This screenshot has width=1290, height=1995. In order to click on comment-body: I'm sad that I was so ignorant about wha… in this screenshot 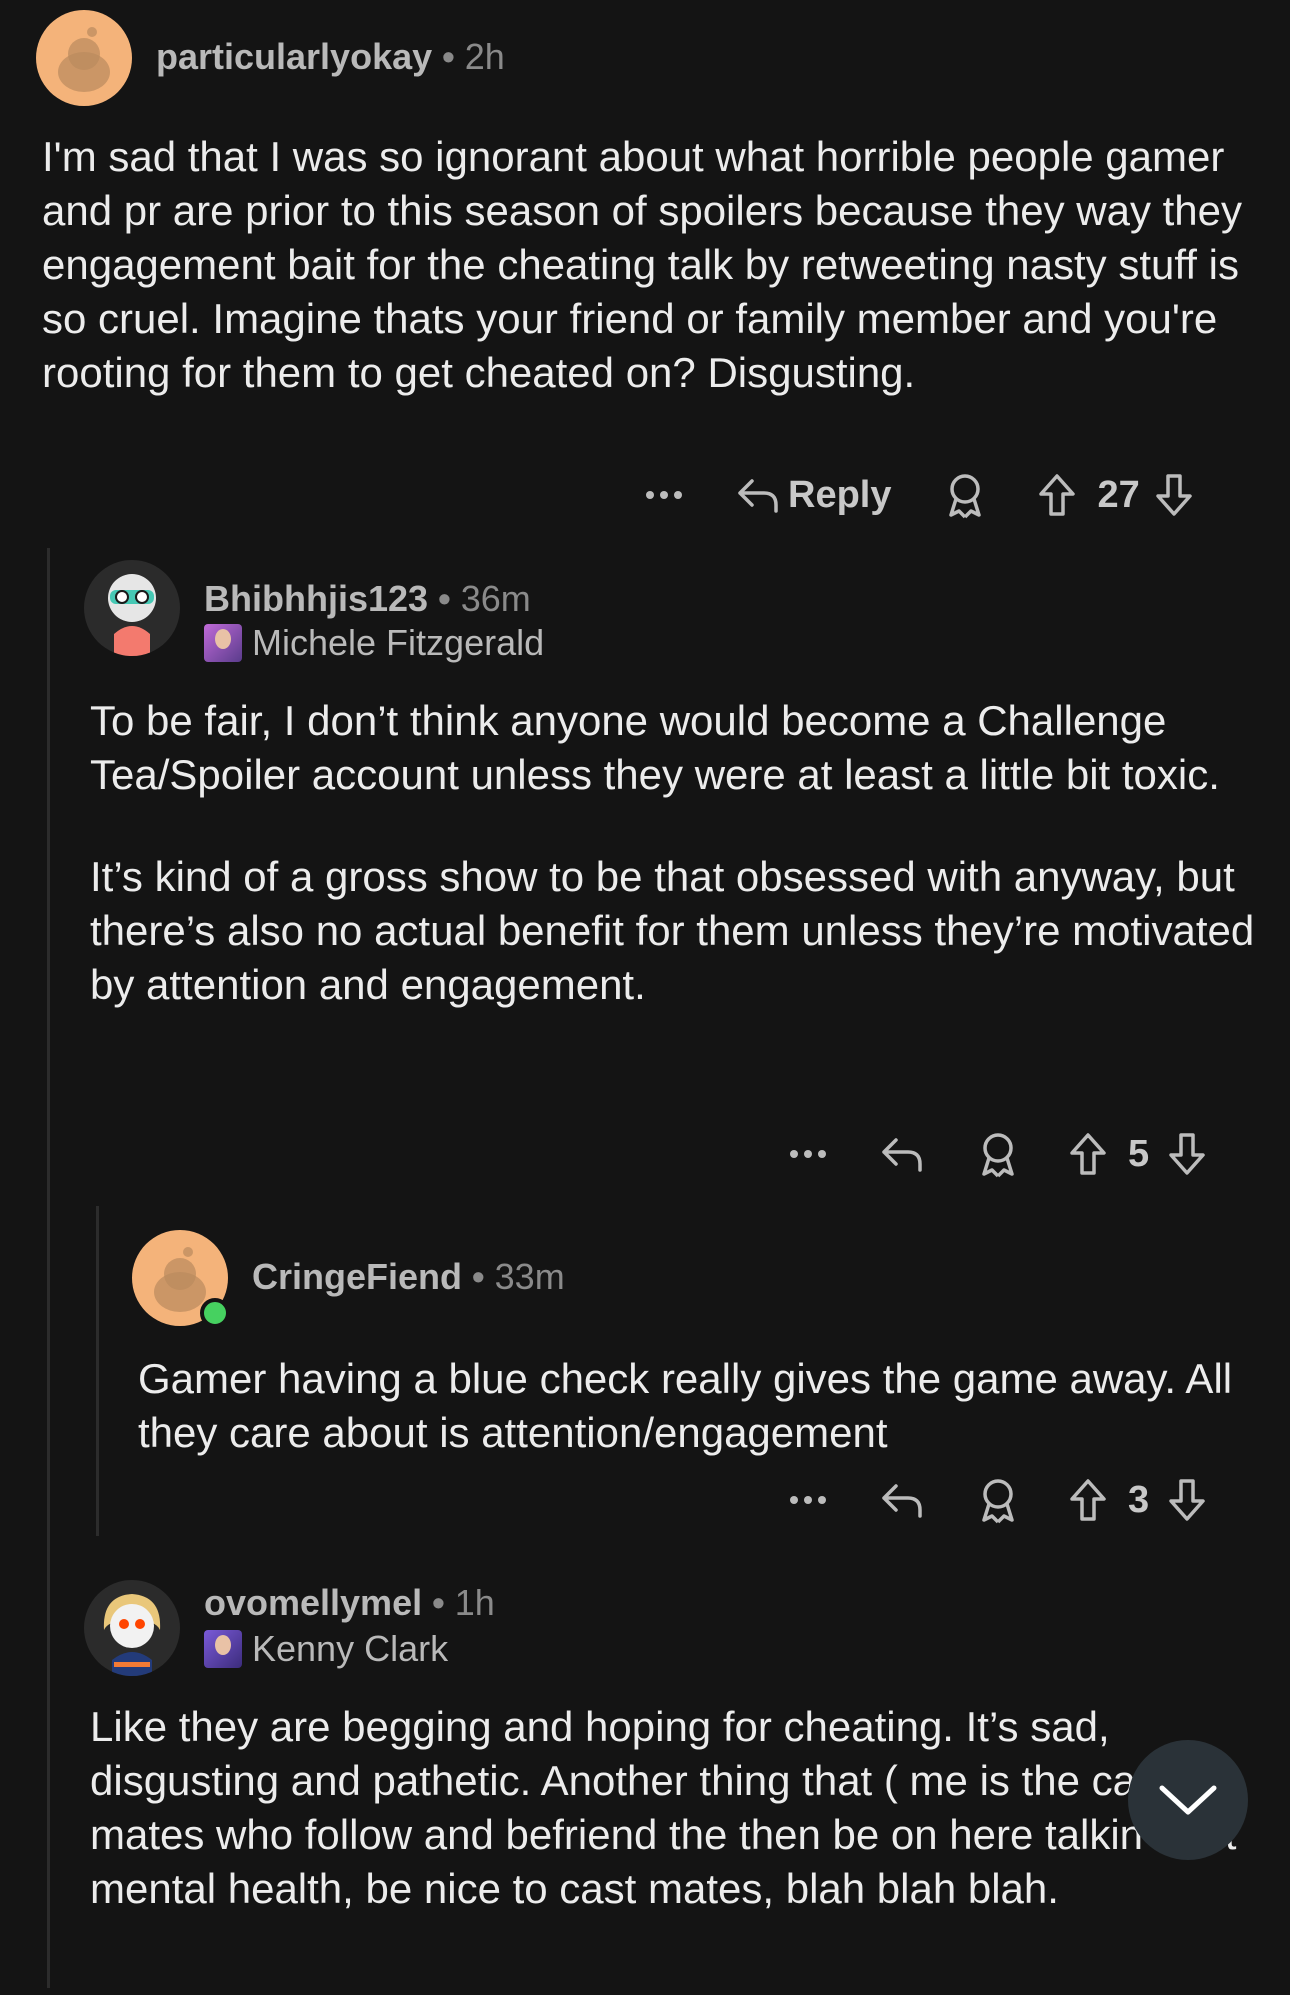, I will do `click(652, 265)`.